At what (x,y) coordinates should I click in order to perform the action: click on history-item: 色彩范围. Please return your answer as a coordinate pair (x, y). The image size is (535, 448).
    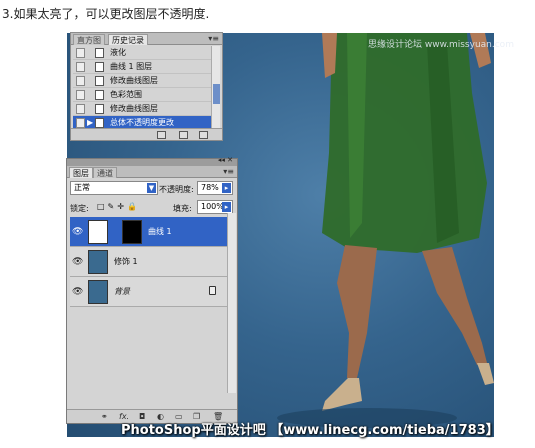
    Looking at the image, I should click on (142, 95).